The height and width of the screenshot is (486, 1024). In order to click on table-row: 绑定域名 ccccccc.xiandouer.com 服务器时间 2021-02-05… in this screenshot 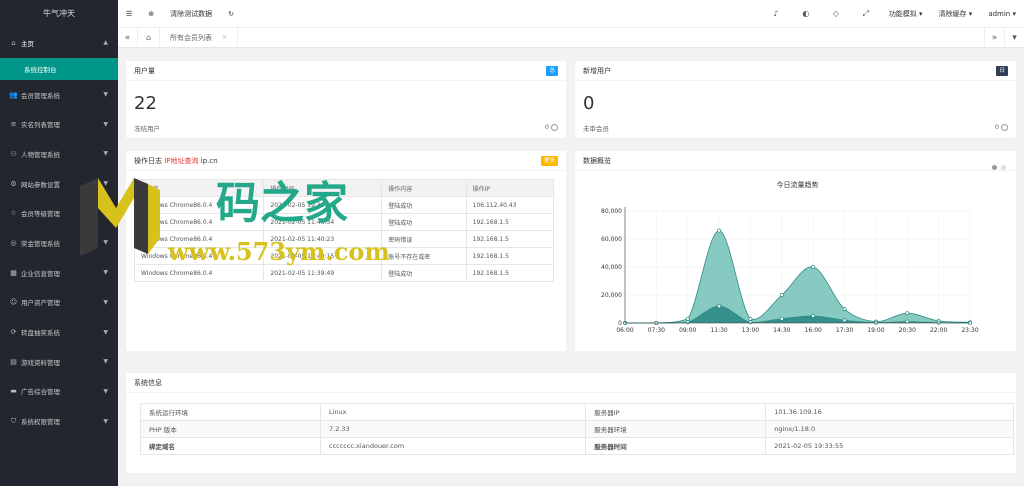, I will do `click(577, 446)`.